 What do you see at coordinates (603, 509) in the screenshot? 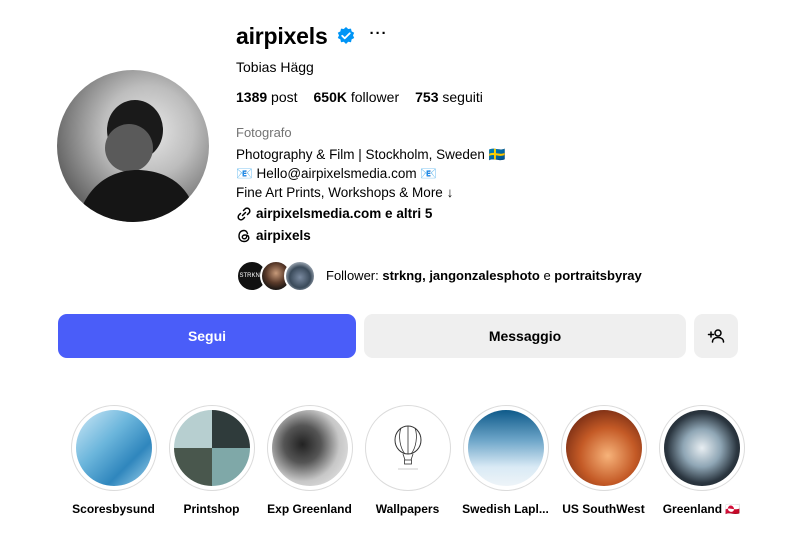
I see `highlight-label: US SouthWest` at bounding box center [603, 509].